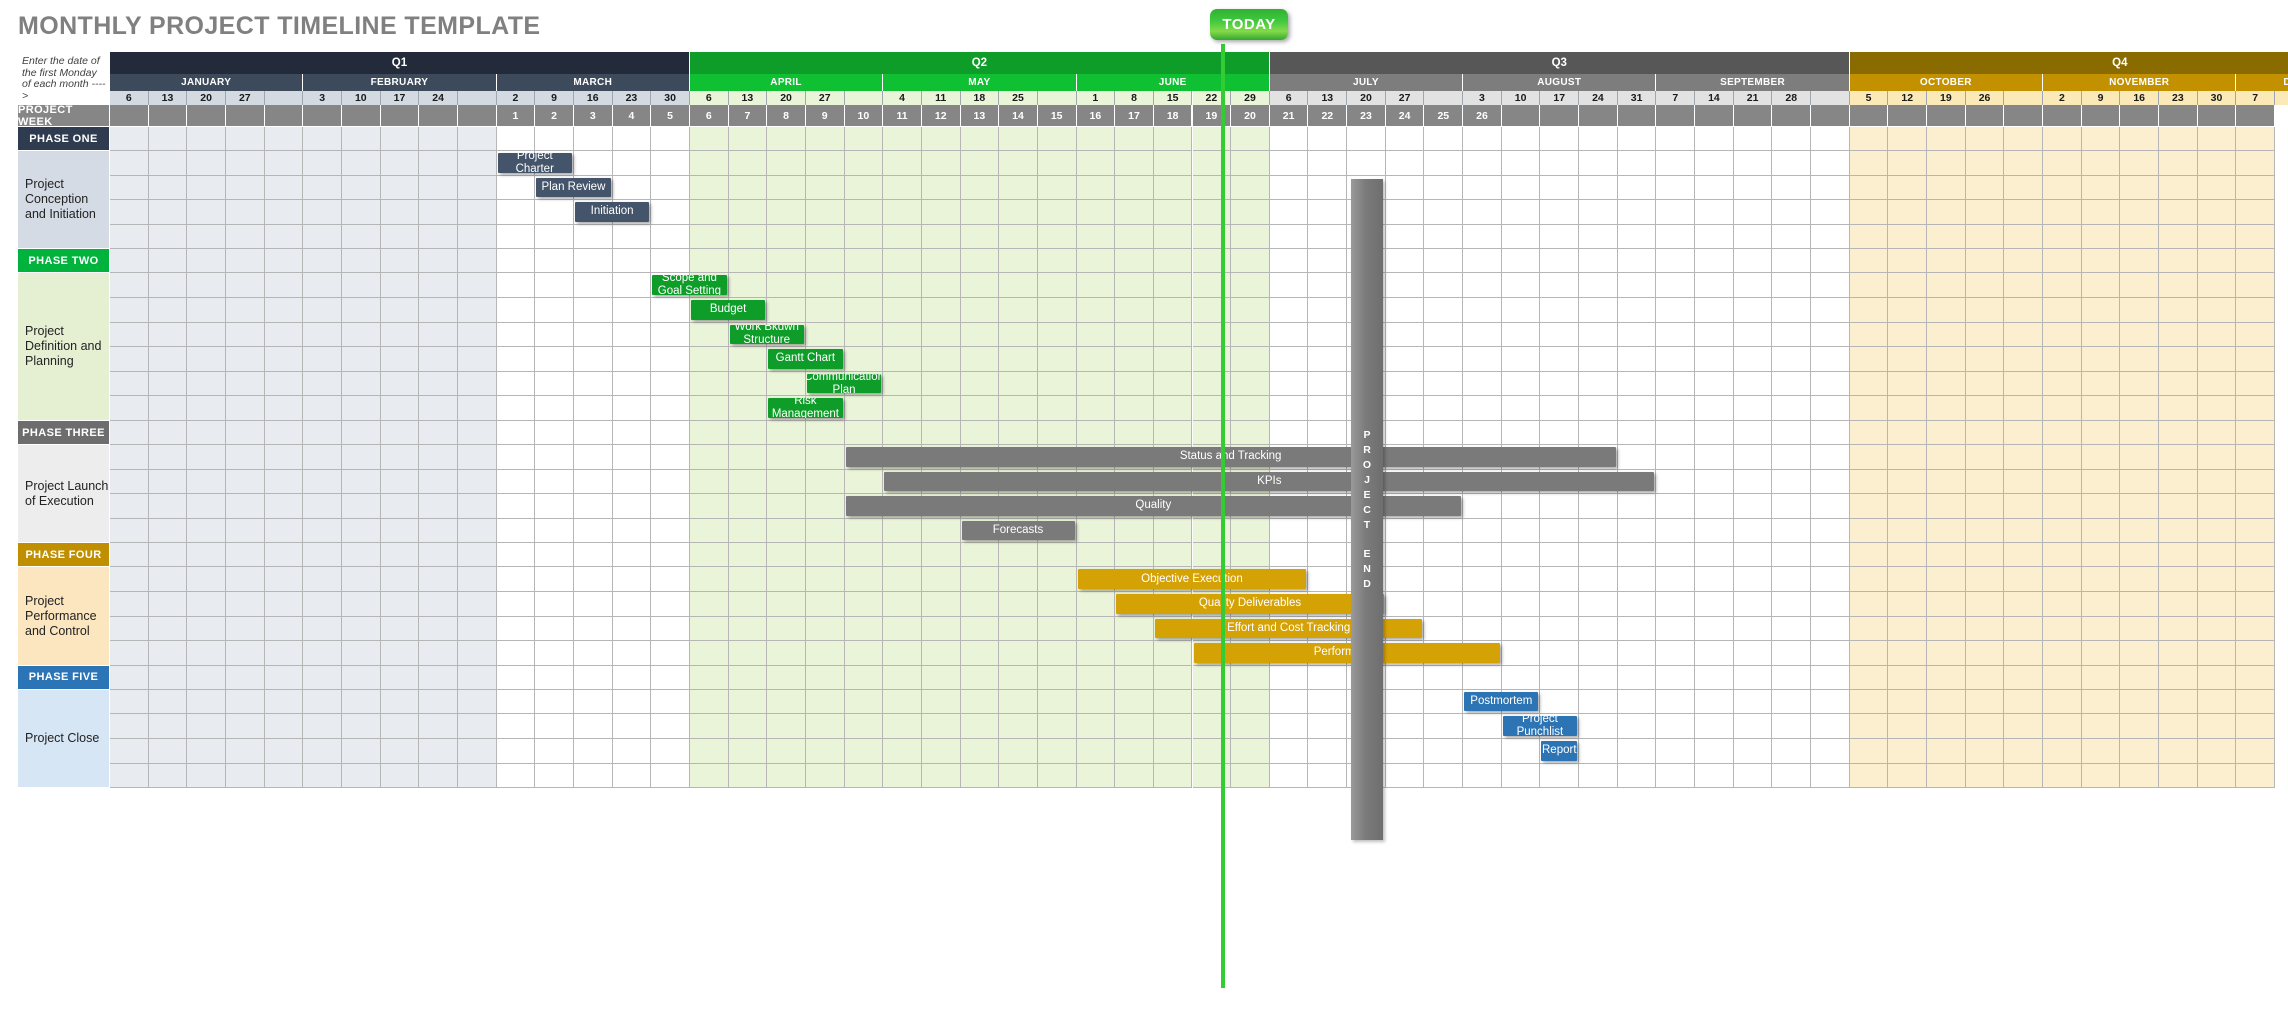  What do you see at coordinates (573, 187) in the screenshot?
I see `task-bar-plan-review: Plan Review` at bounding box center [573, 187].